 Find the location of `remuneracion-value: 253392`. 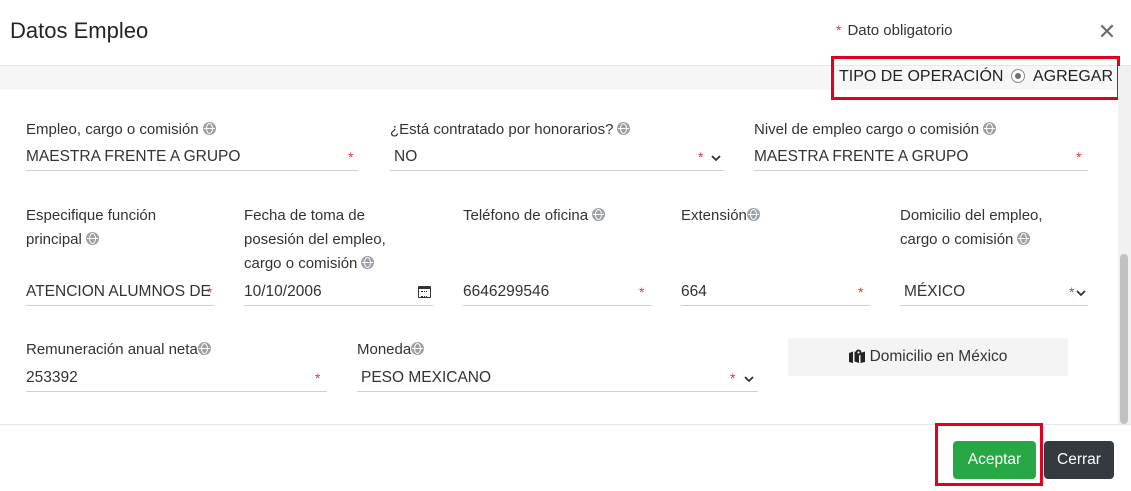

remuneracion-value: 253392 is located at coordinates (52, 377).